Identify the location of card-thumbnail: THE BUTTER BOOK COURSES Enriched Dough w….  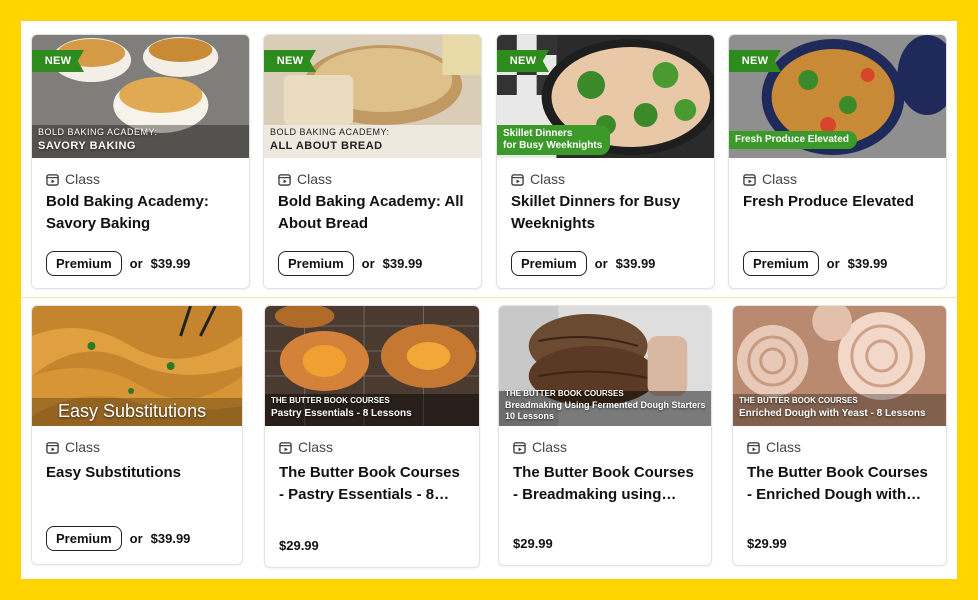
(839, 366).